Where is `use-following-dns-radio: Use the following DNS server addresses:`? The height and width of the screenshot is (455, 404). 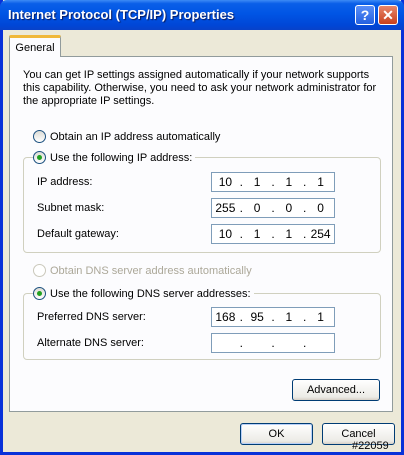
use-following-dns-radio: Use the following DNS server addresses: is located at coordinates (143, 293).